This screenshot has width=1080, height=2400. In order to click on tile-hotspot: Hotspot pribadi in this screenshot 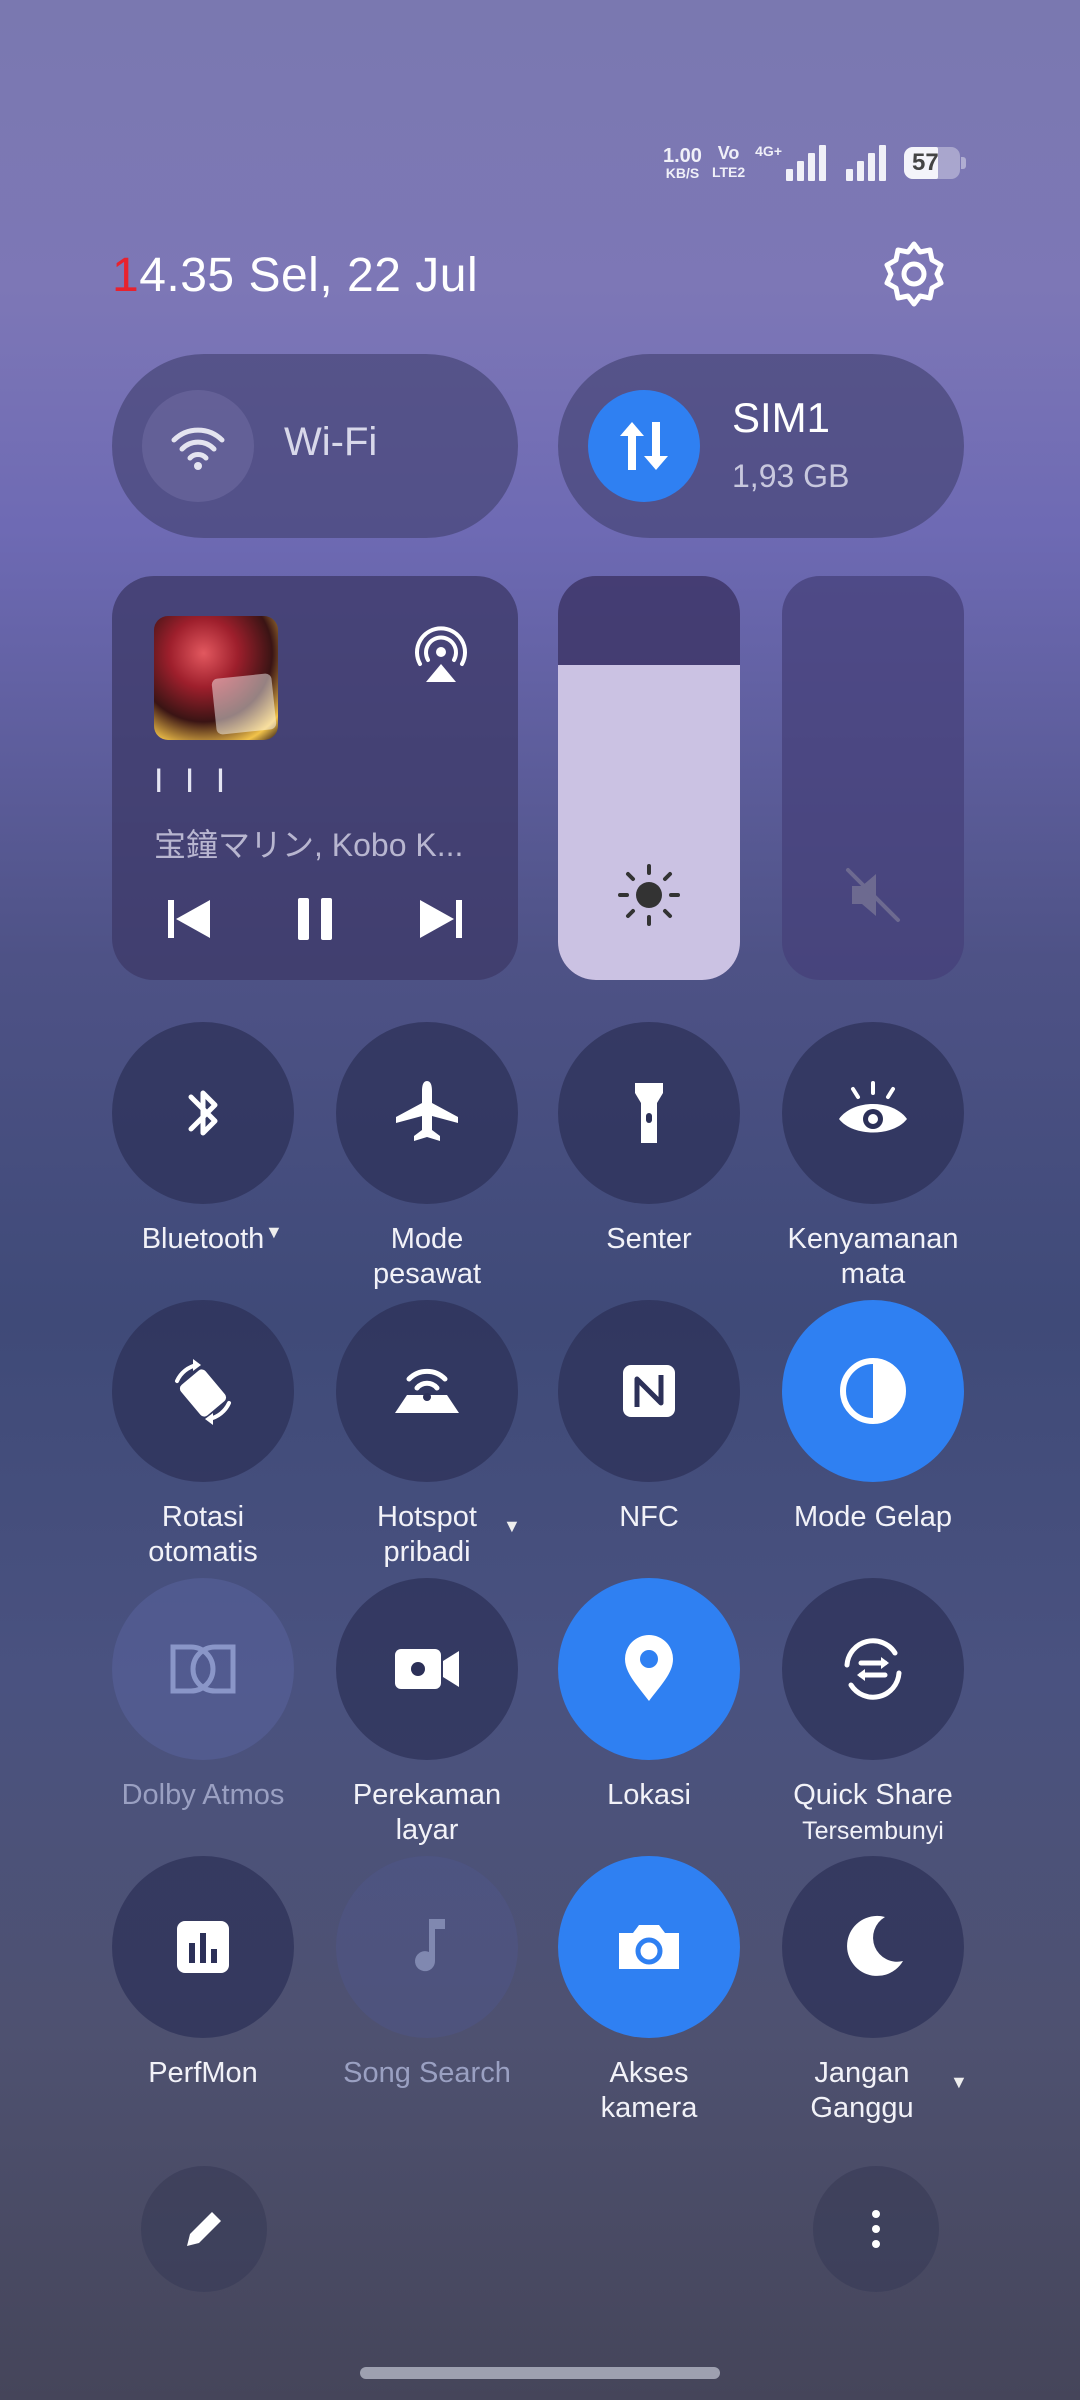, I will do `click(427, 1435)`.